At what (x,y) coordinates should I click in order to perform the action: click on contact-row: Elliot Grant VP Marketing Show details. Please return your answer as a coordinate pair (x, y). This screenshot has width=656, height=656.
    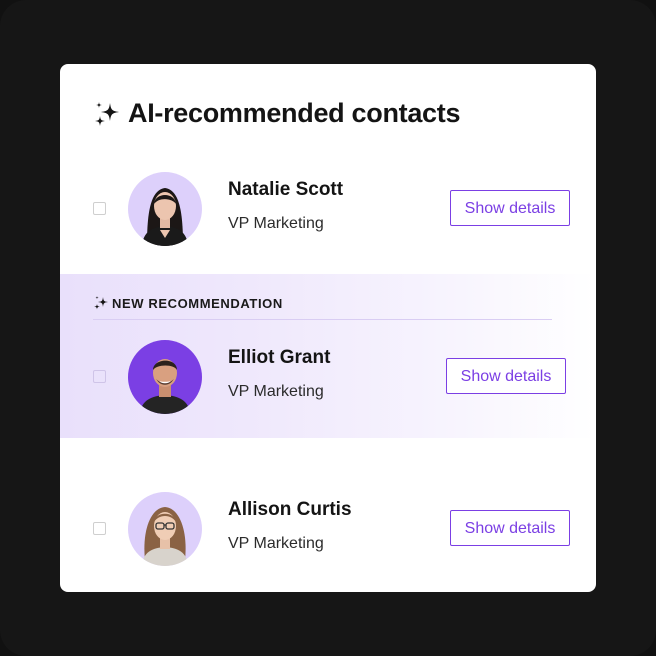
    Looking at the image, I should click on (328, 378).